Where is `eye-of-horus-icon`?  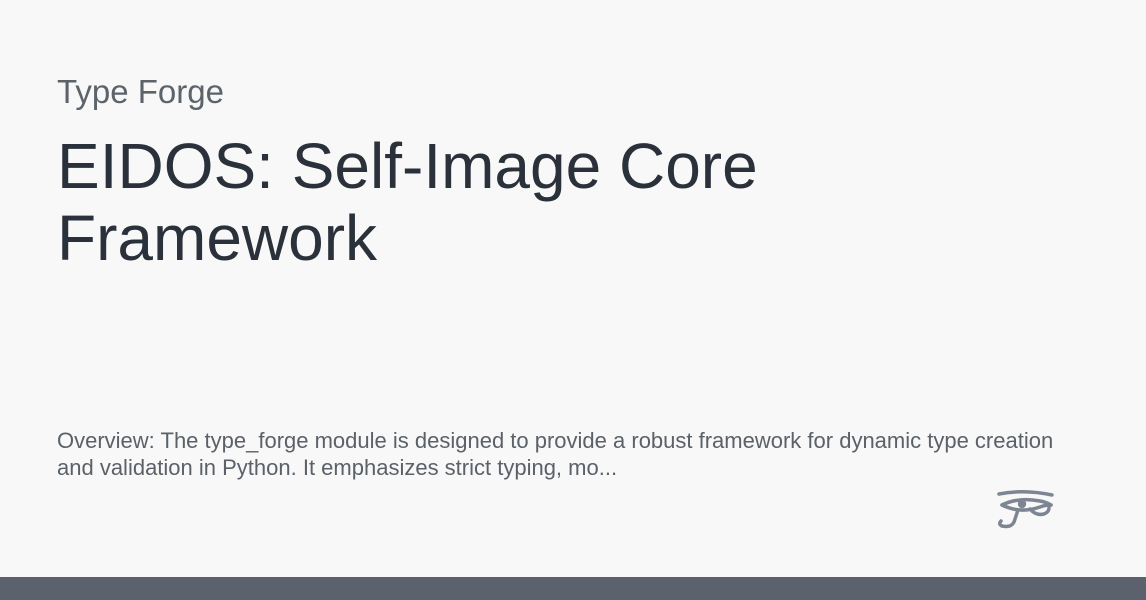 eye-of-horus-icon is located at coordinates (1026, 510).